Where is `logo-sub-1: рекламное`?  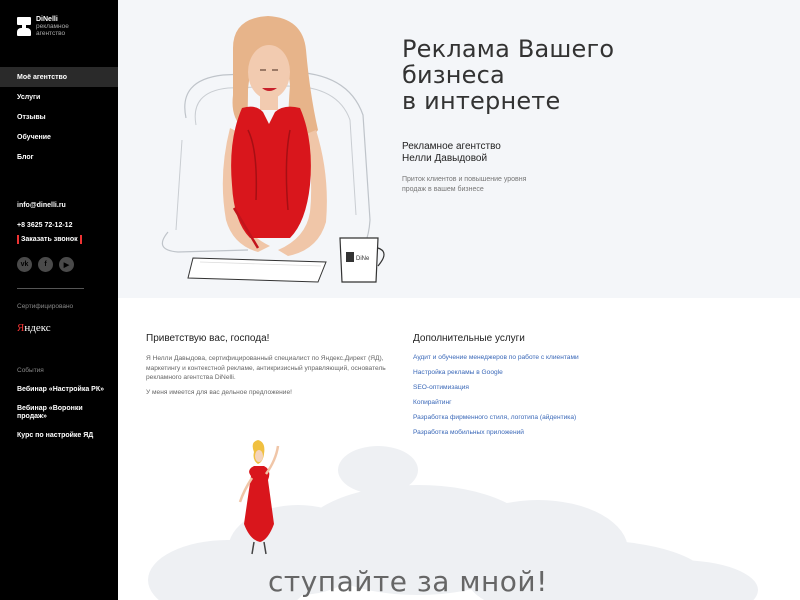 logo-sub-1: рекламное is located at coordinates (52, 26).